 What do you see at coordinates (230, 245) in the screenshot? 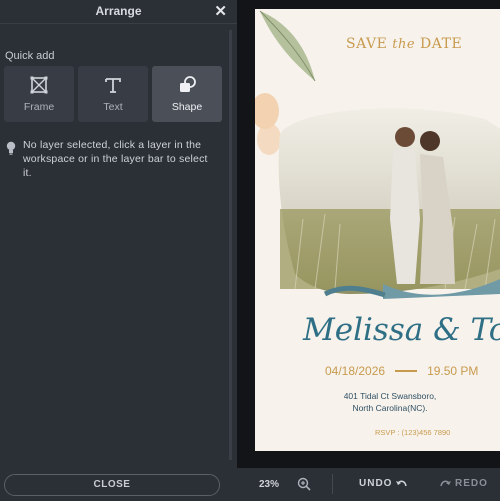
I see `panel-scrollbar` at bounding box center [230, 245].